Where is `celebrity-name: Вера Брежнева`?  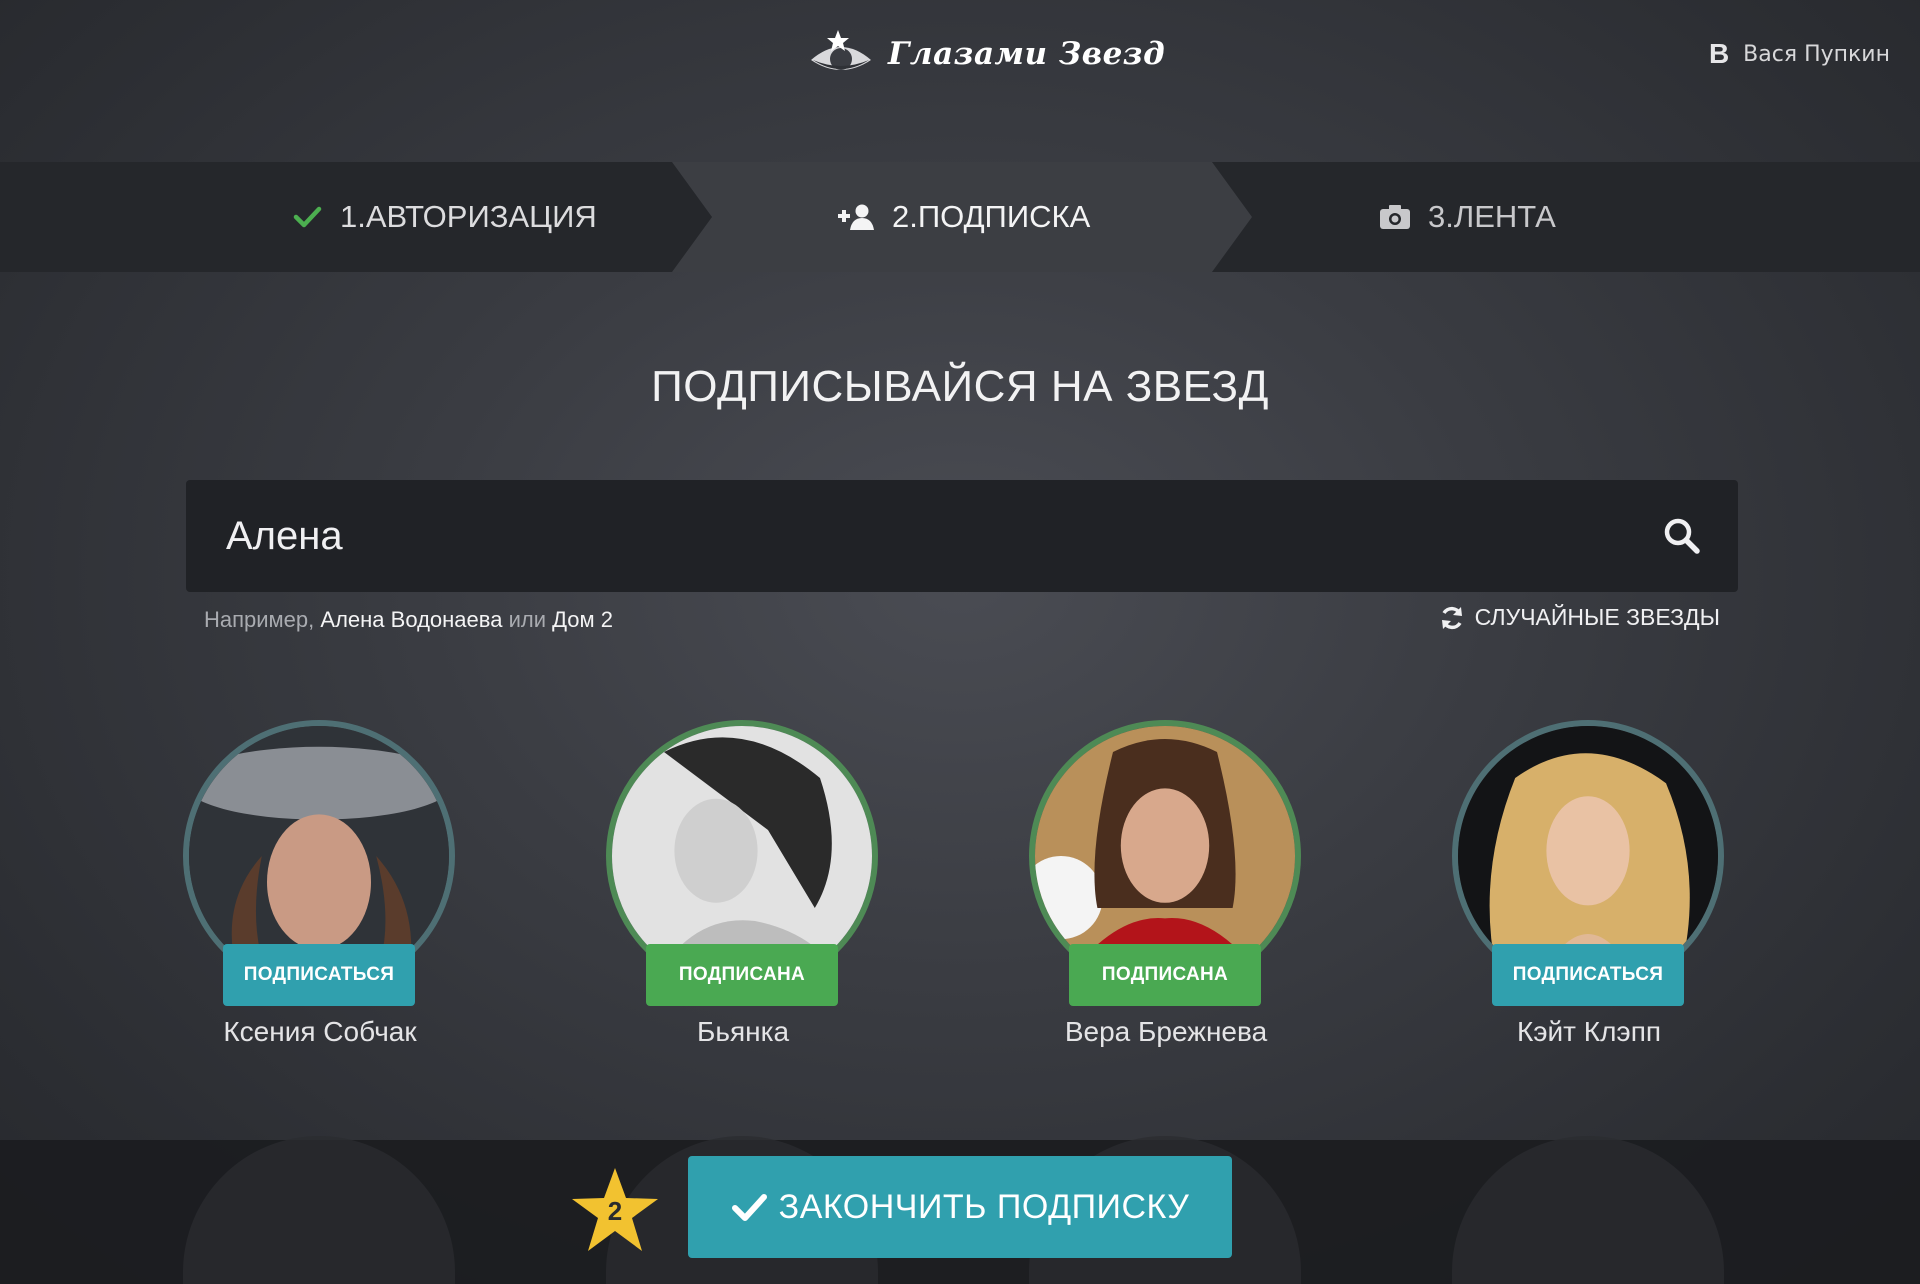 celebrity-name: Вера Брежнева is located at coordinates (1166, 1031).